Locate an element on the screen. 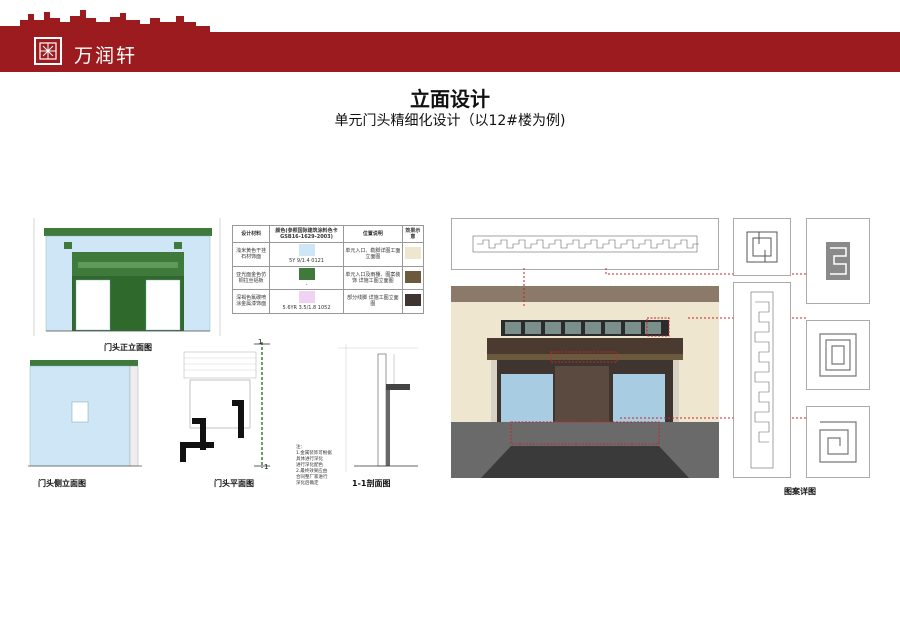 The width and height of the screenshot is (900, 636). material-cell: 亚光面金色仿铜拉丝铝板 is located at coordinates (251, 277).